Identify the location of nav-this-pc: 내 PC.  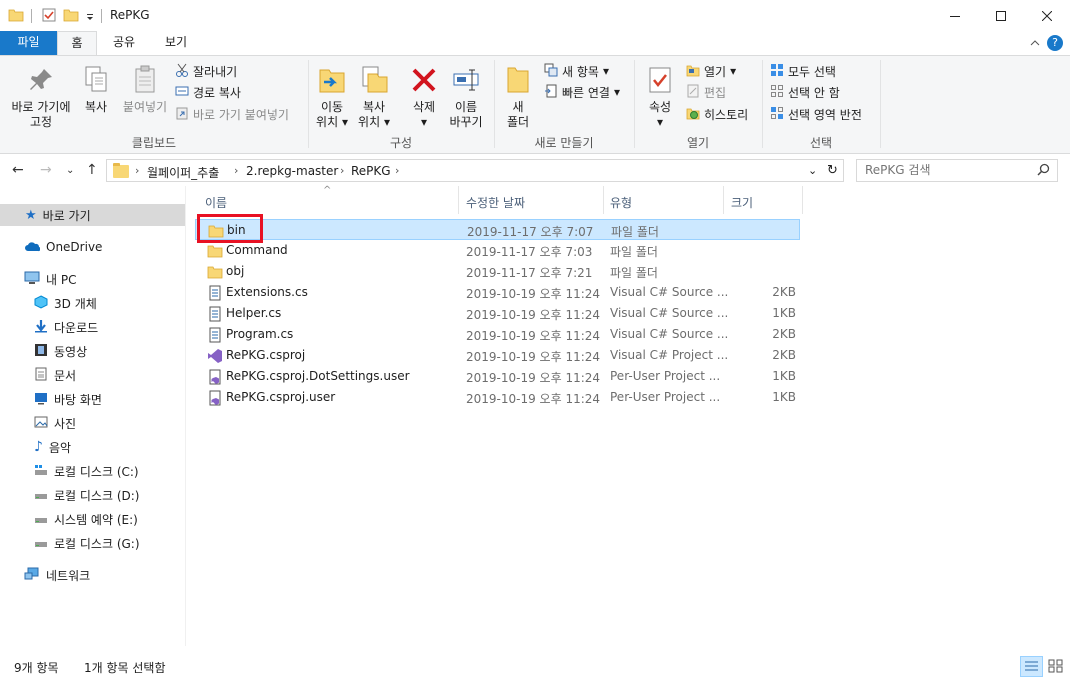
(50, 279).